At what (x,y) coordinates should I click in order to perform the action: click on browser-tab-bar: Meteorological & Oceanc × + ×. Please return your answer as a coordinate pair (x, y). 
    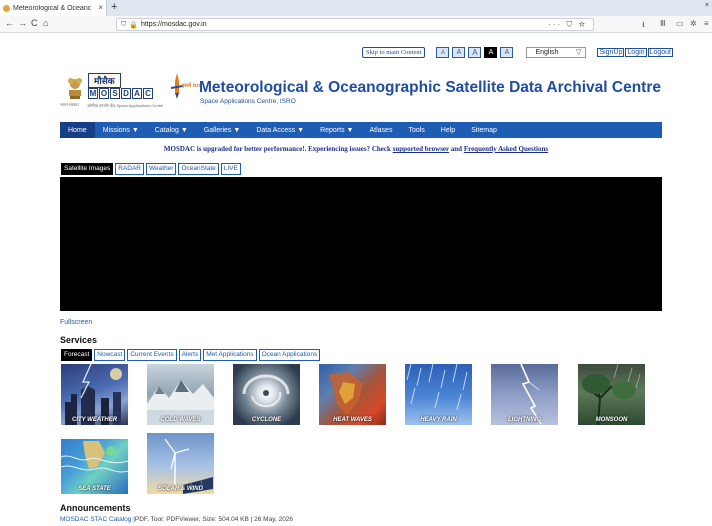
    Looking at the image, I should click on (356, 8).